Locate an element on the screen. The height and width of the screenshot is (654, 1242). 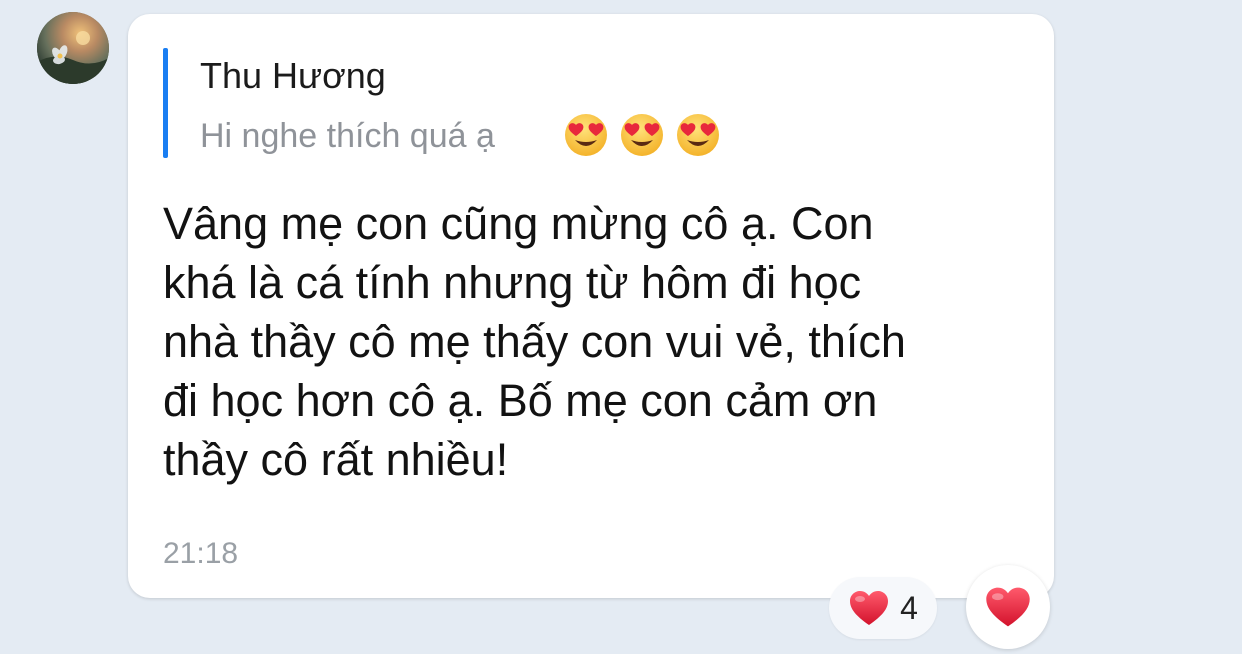
reaction-count: 4 is located at coordinates (909, 608).